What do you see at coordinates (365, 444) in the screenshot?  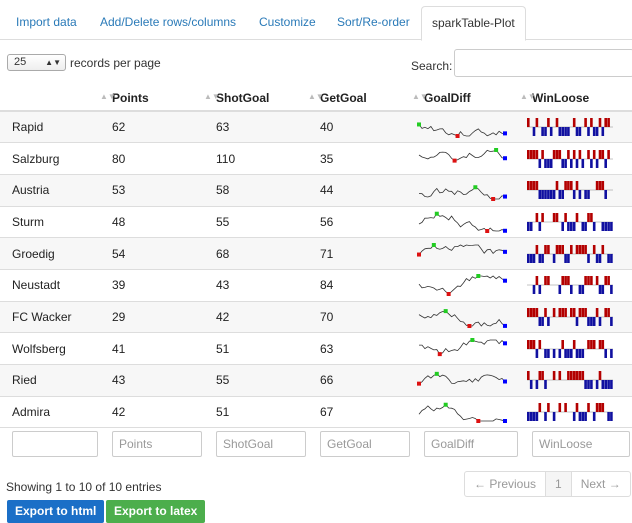 I see `filter-input-getgoal: GetGoal` at bounding box center [365, 444].